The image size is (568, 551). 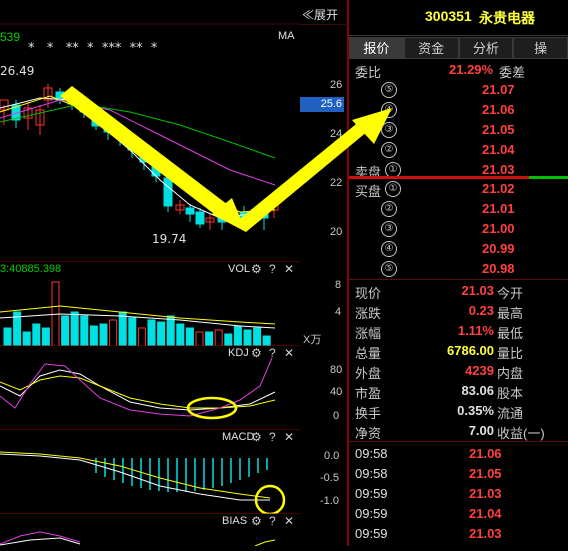 I want to click on down-arrow-body, so click(x=146, y=153).